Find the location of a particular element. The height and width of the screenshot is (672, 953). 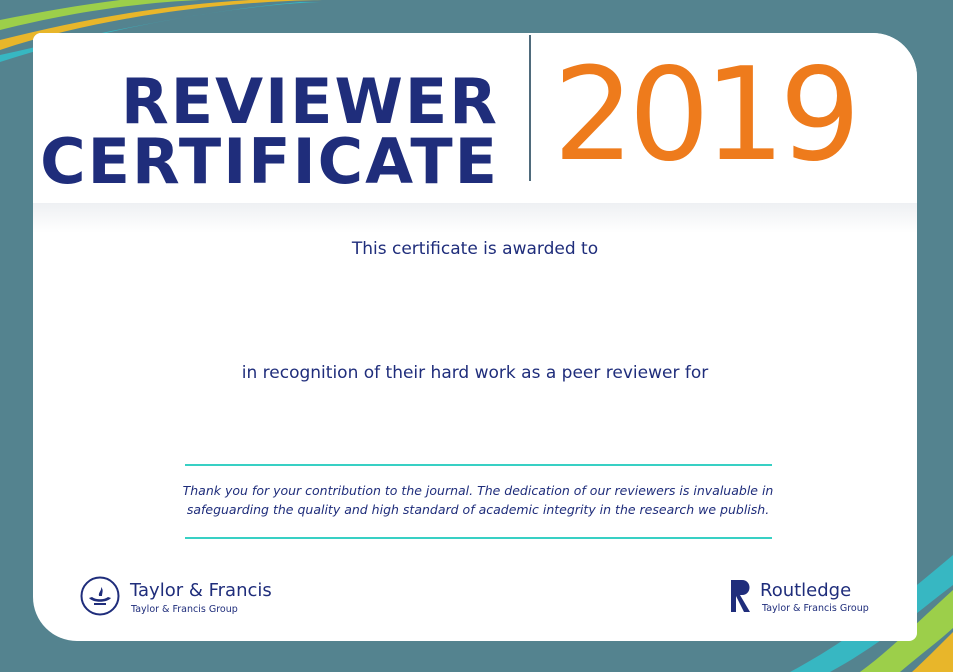

divider-rule-top is located at coordinates (478, 465).